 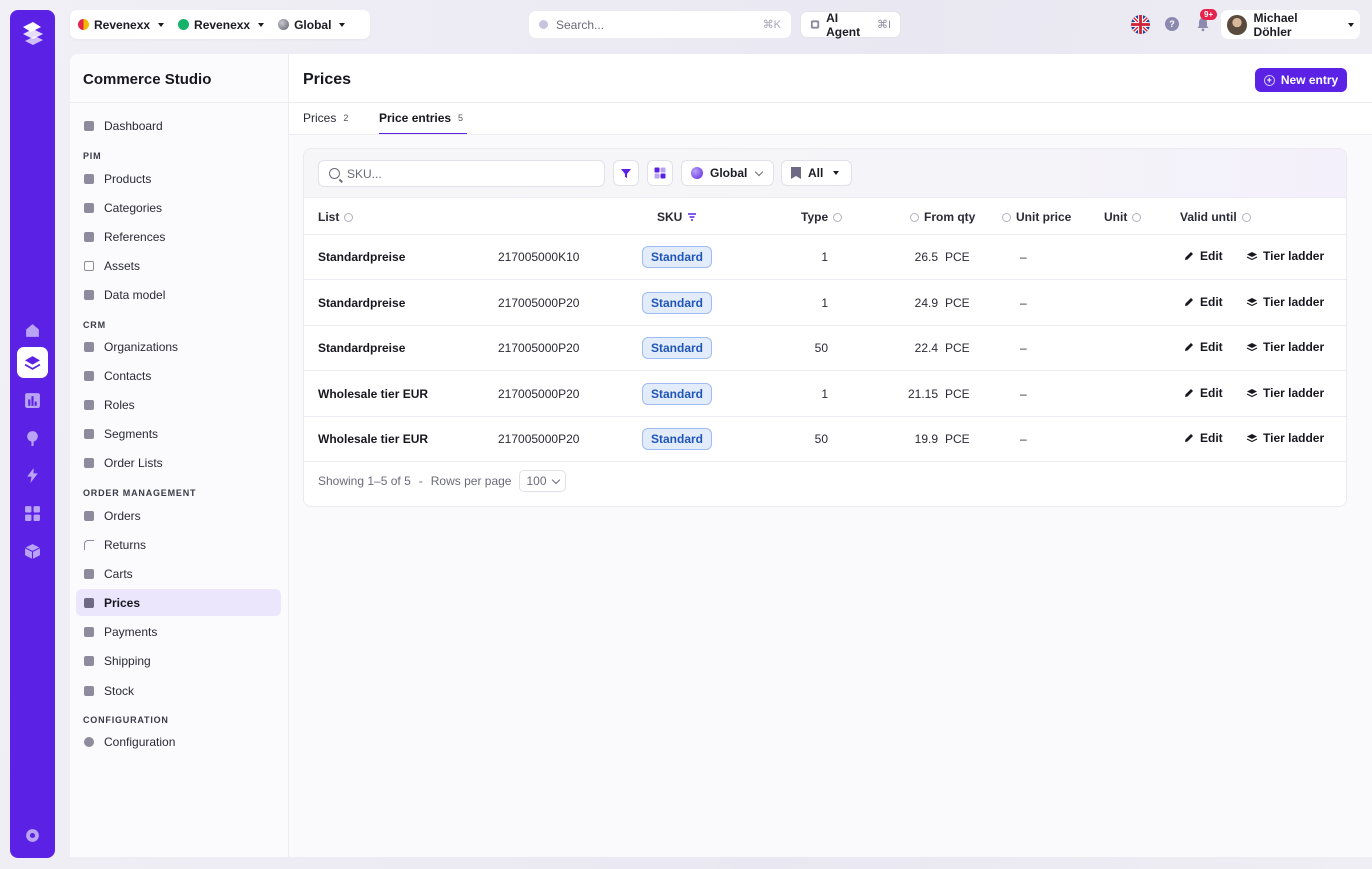 I want to click on sidebar-item-assets: Assets, so click(x=178, y=265).